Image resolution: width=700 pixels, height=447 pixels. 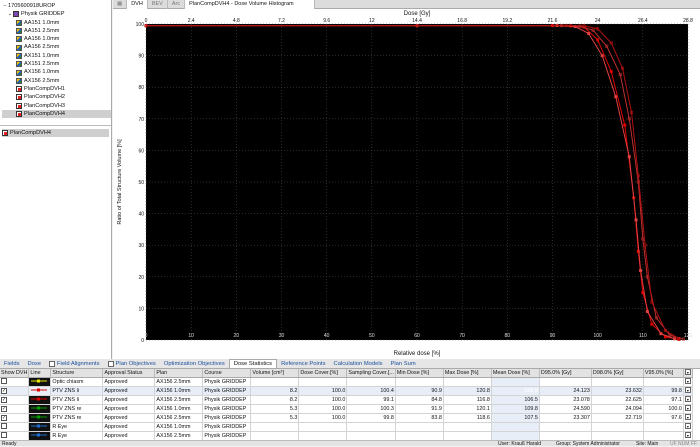 What do you see at coordinates (15, 373) in the screenshot?
I see `column-header: Show DVH` at bounding box center [15, 373].